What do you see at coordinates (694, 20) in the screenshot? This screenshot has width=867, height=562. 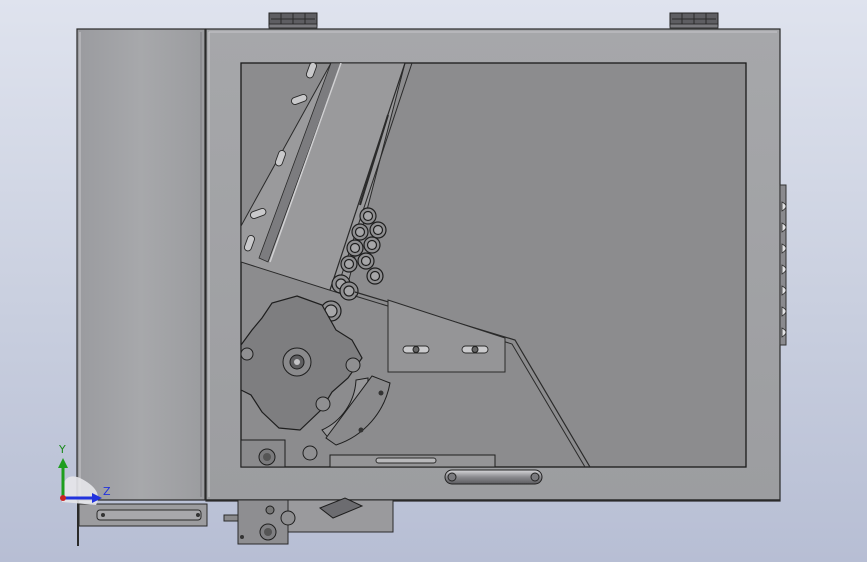 I see `hinge-right` at bounding box center [694, 20].